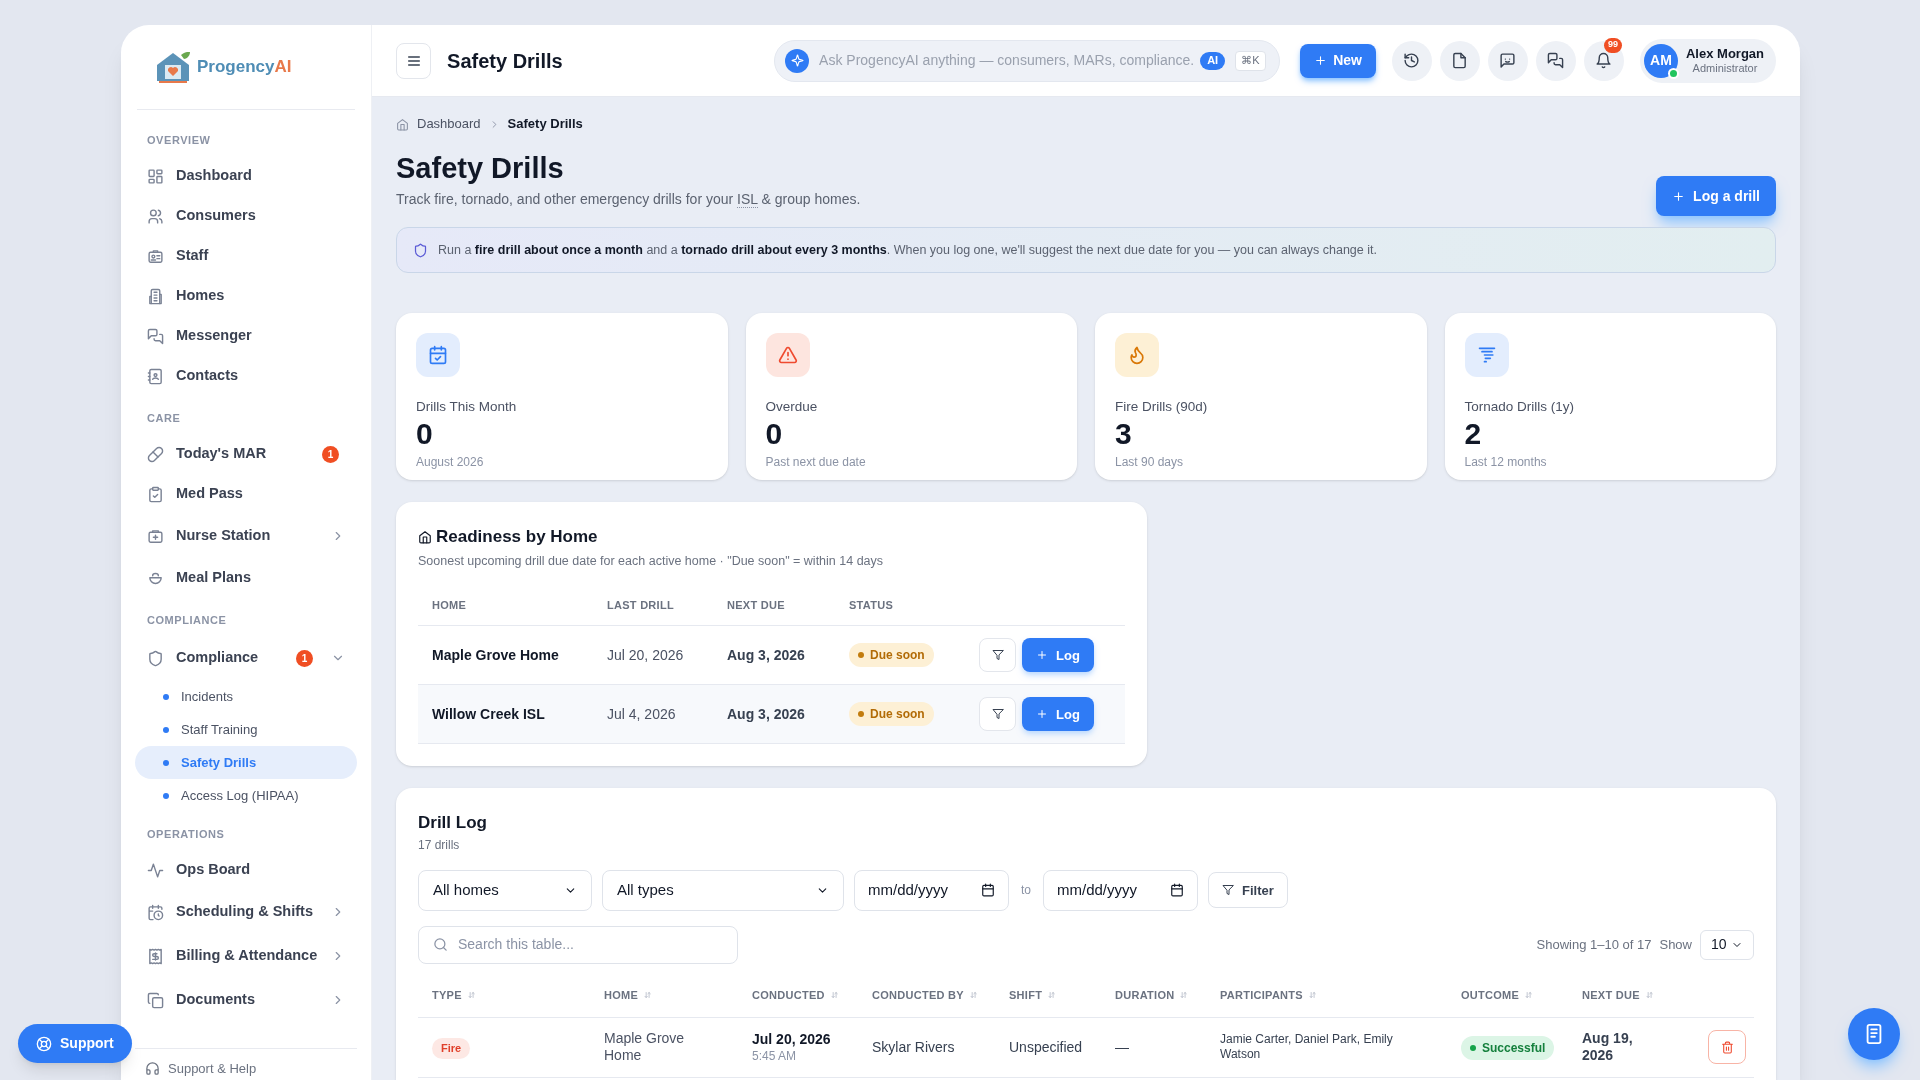 This screenshot has height=1080, width=1920. What do you see at coordinates (1490, 995) in the screenshot?
I see `column-header: OUTCOME` at bounding box center [1490, 995].